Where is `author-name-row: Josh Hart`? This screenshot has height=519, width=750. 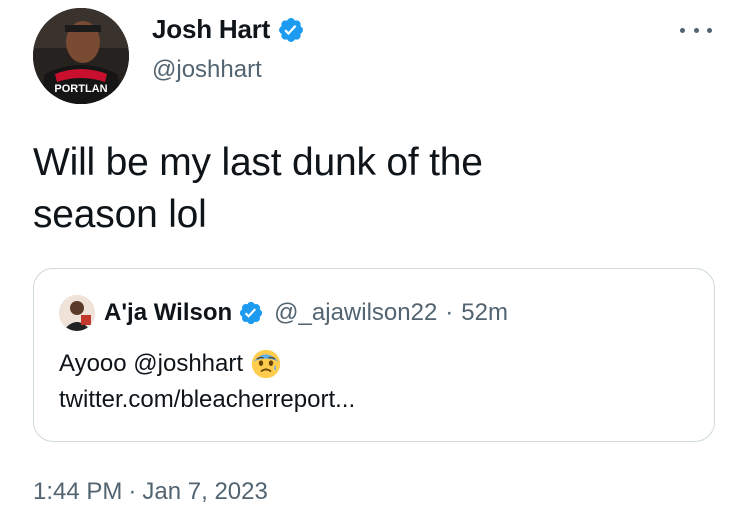
author-name-row: Josh Hart is located at coordinates (228, 29).